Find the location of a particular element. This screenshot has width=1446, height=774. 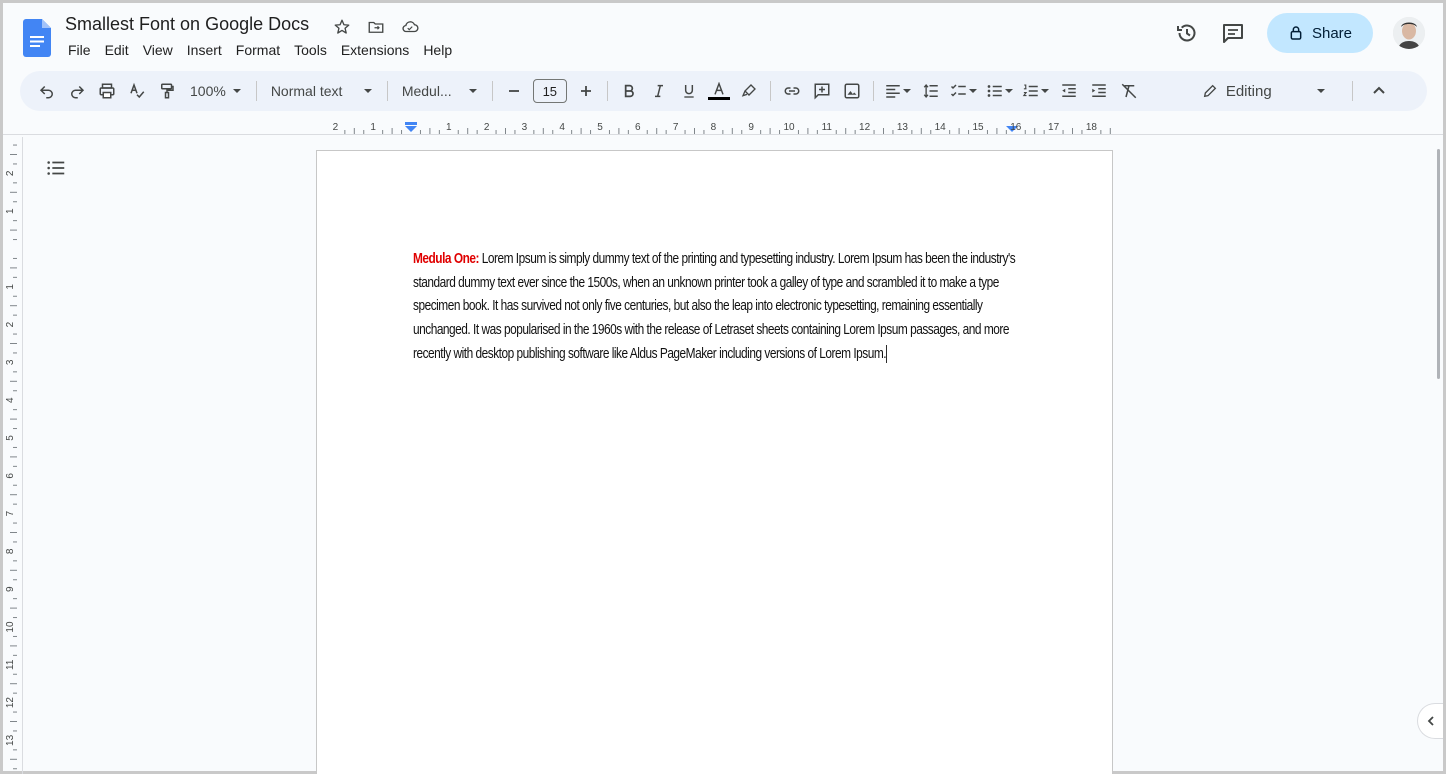

underline-icon is located at coordinates (689, 91).